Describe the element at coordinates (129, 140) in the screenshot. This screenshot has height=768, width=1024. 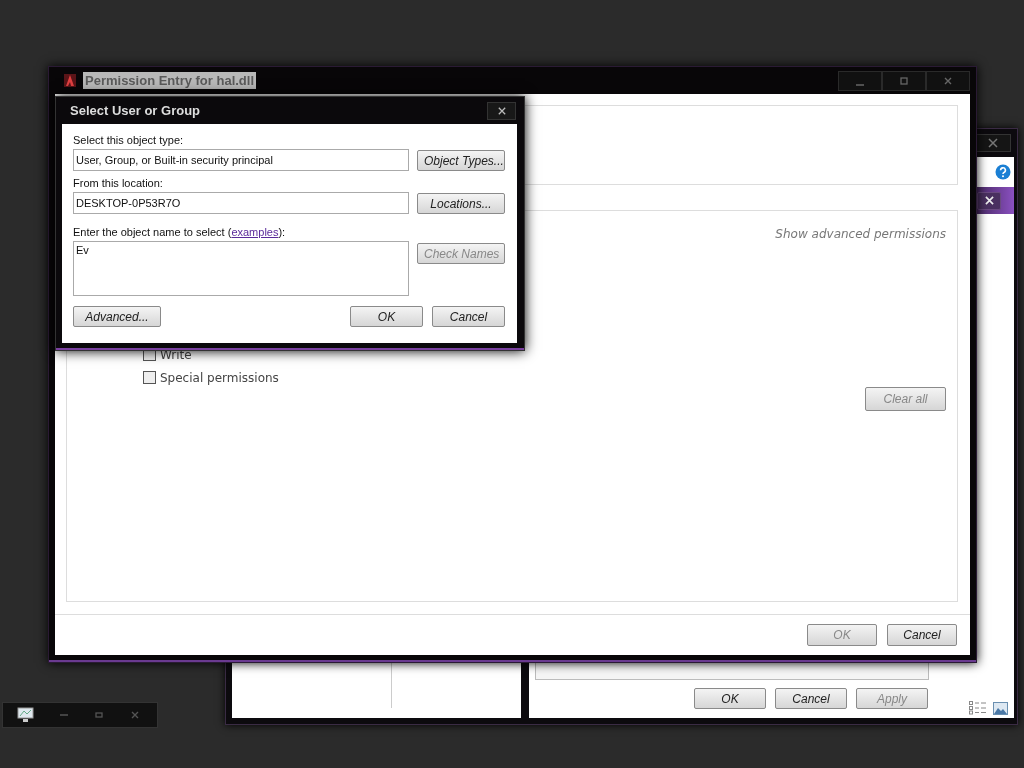
I see `field-label: Select this object type:` at that location.